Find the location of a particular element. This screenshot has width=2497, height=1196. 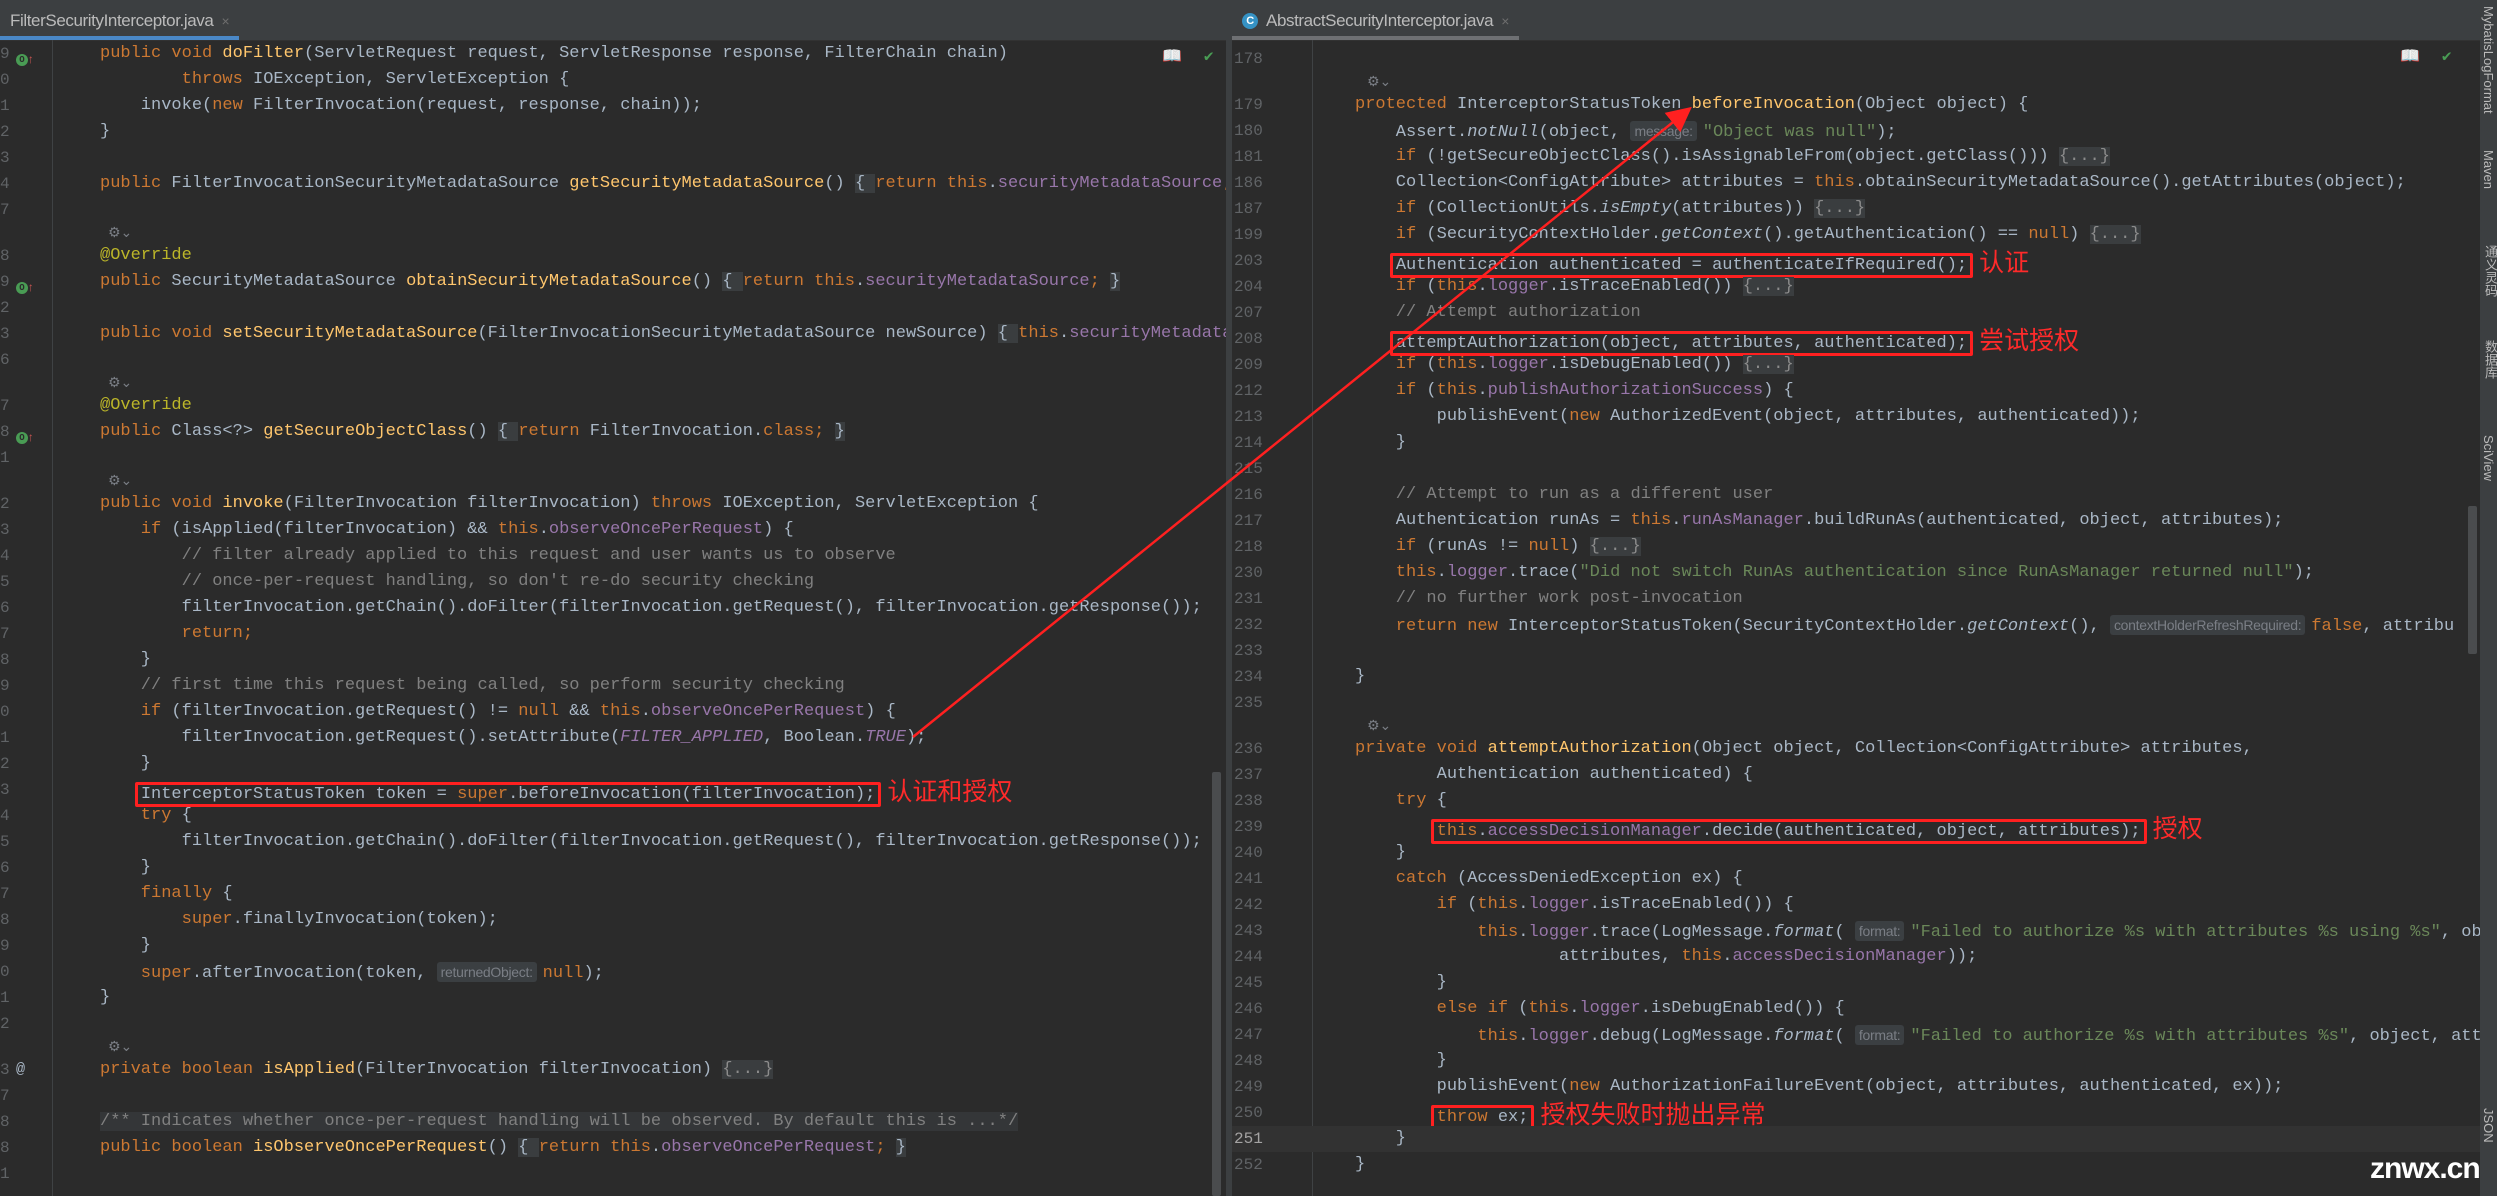

code-token: , obje is located at coordinates (2460, 932).